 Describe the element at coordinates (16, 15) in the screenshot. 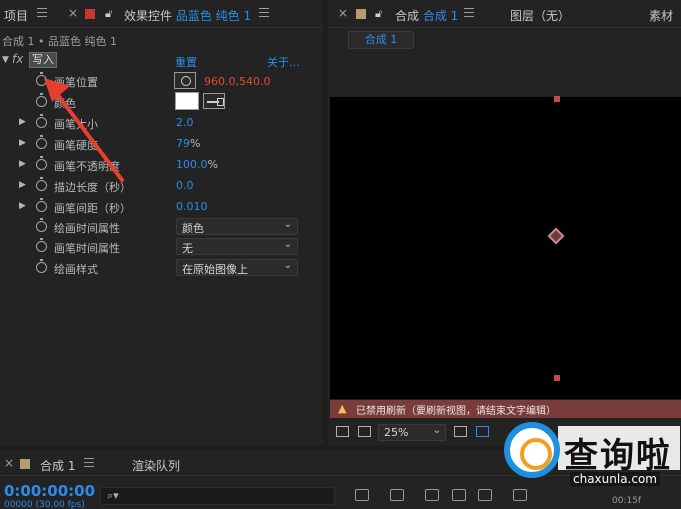

I see `tab-project: 项目` at that location.